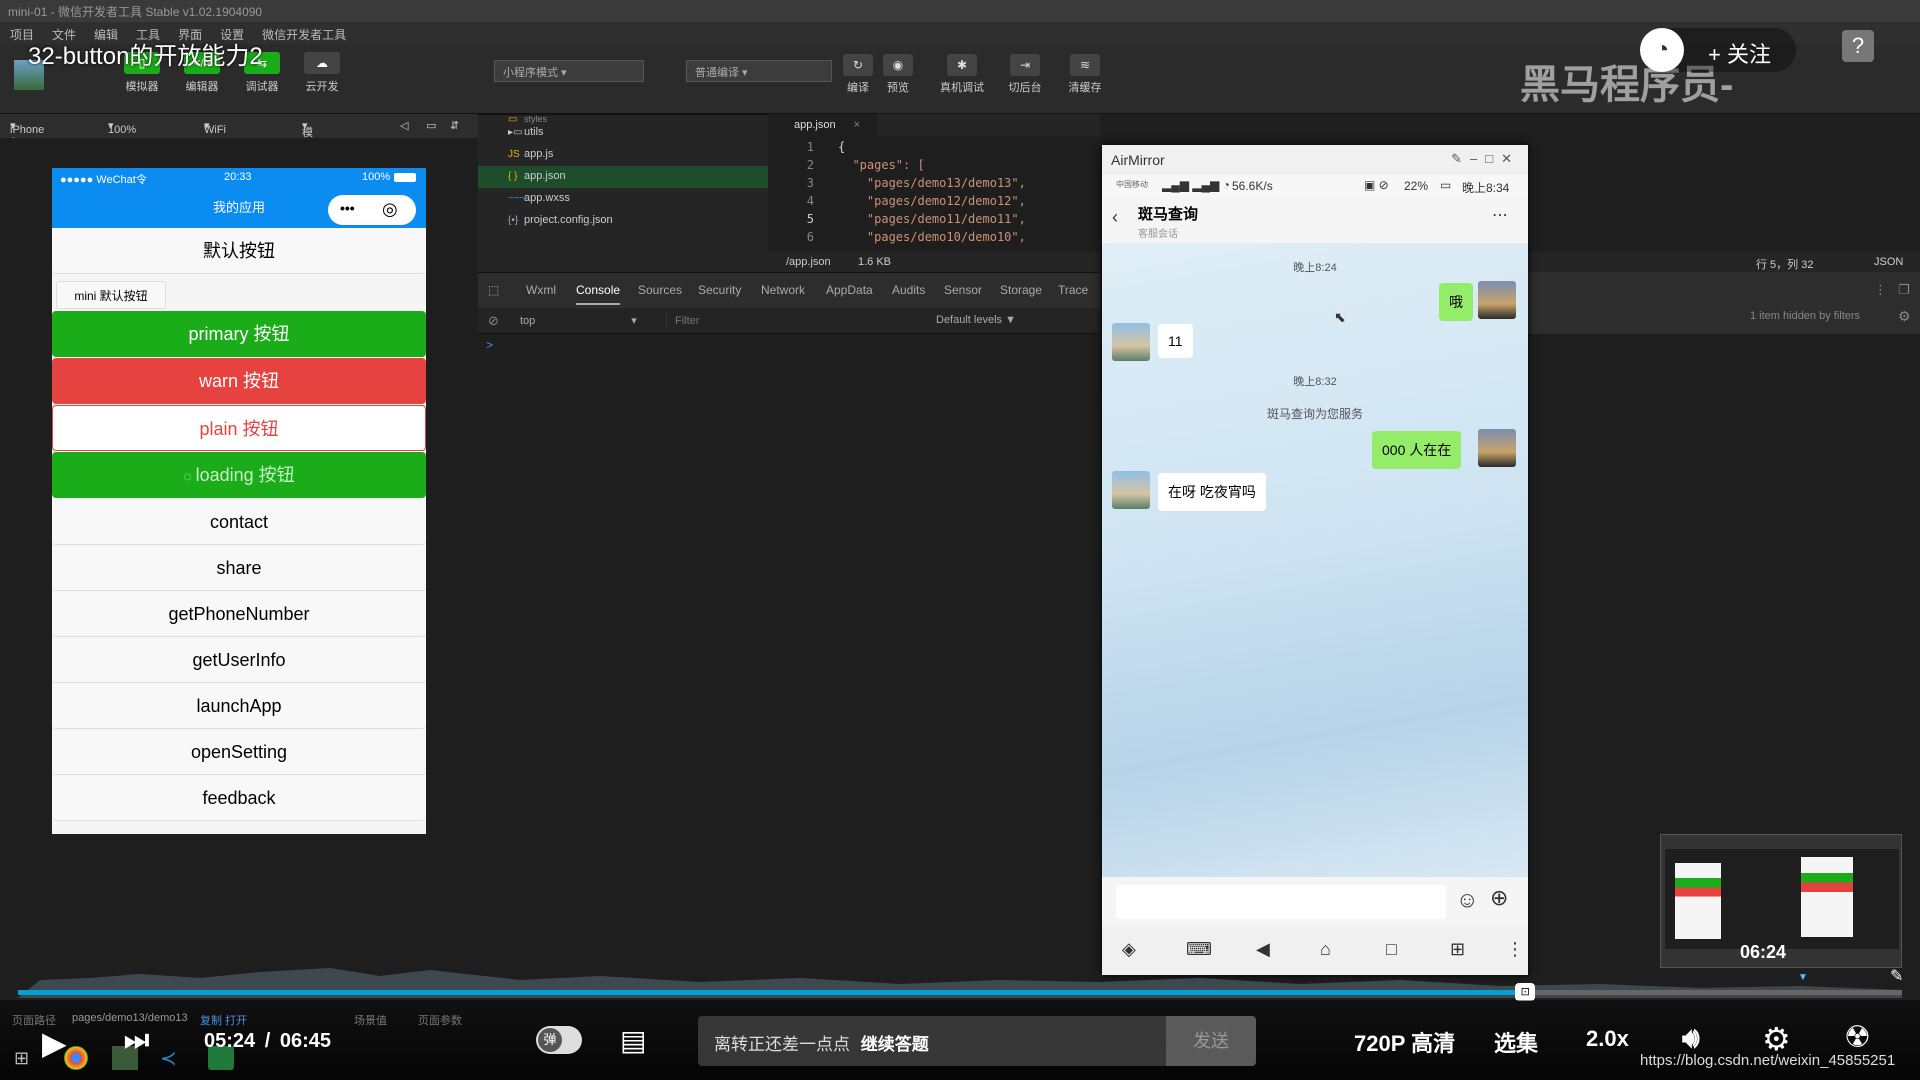 Image resolution: width=1920 pixels, height=1080 pixels. I want to click on launch-app-button: launchApp, so click(239, 706).